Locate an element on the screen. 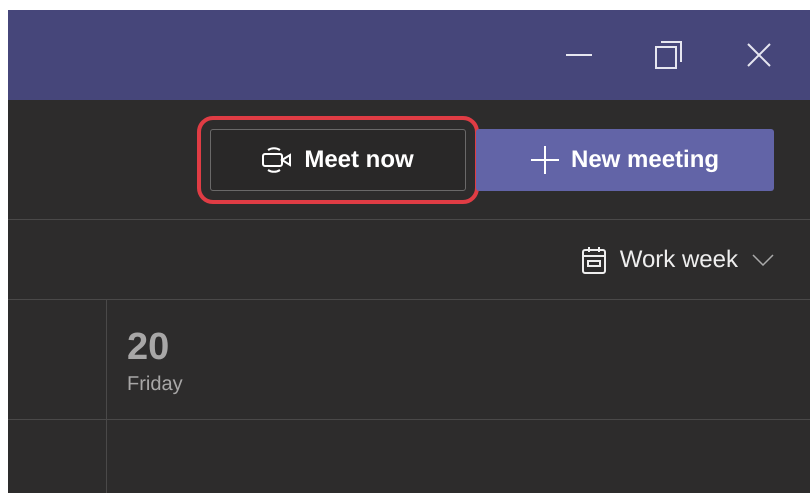  close-icon is located at coordinates (759, 55).